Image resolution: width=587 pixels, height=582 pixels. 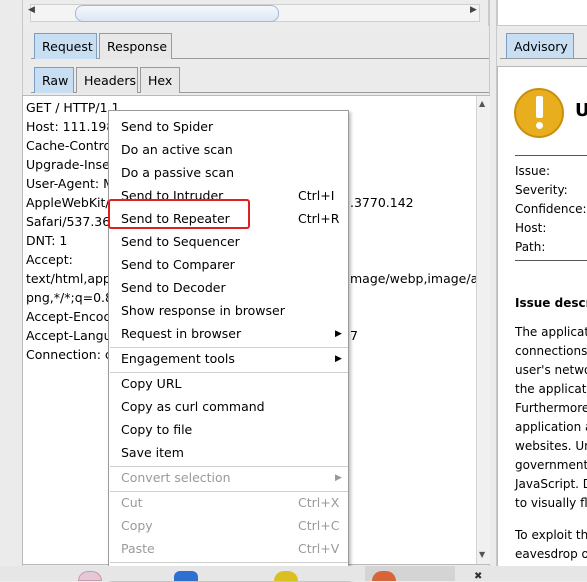 I want to click on menu-item-request-in-browser: Request in browser, so click(x=181, y=333).